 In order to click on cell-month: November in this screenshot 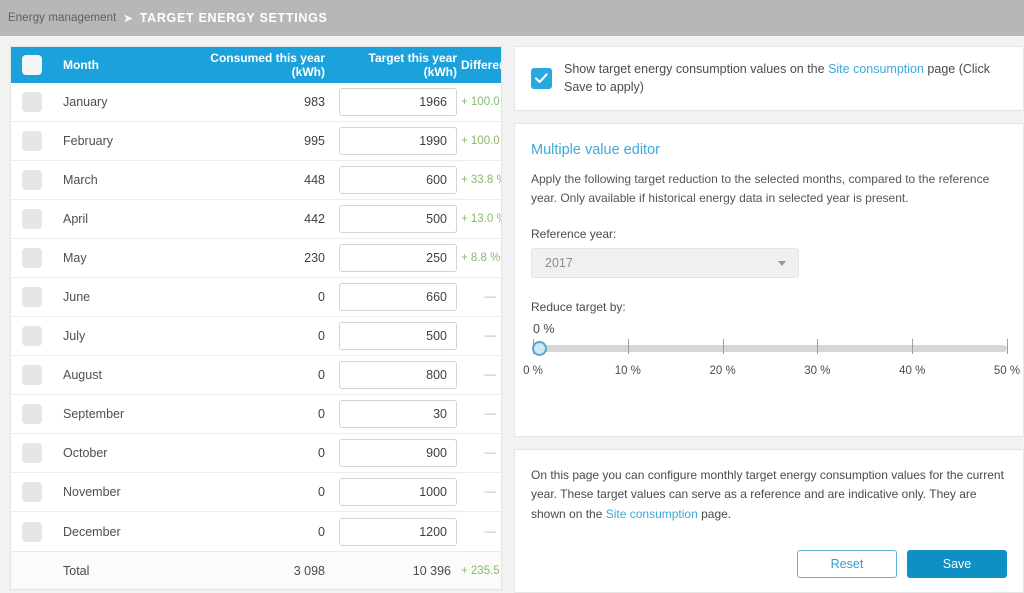, I will do `click(92, 492)`.